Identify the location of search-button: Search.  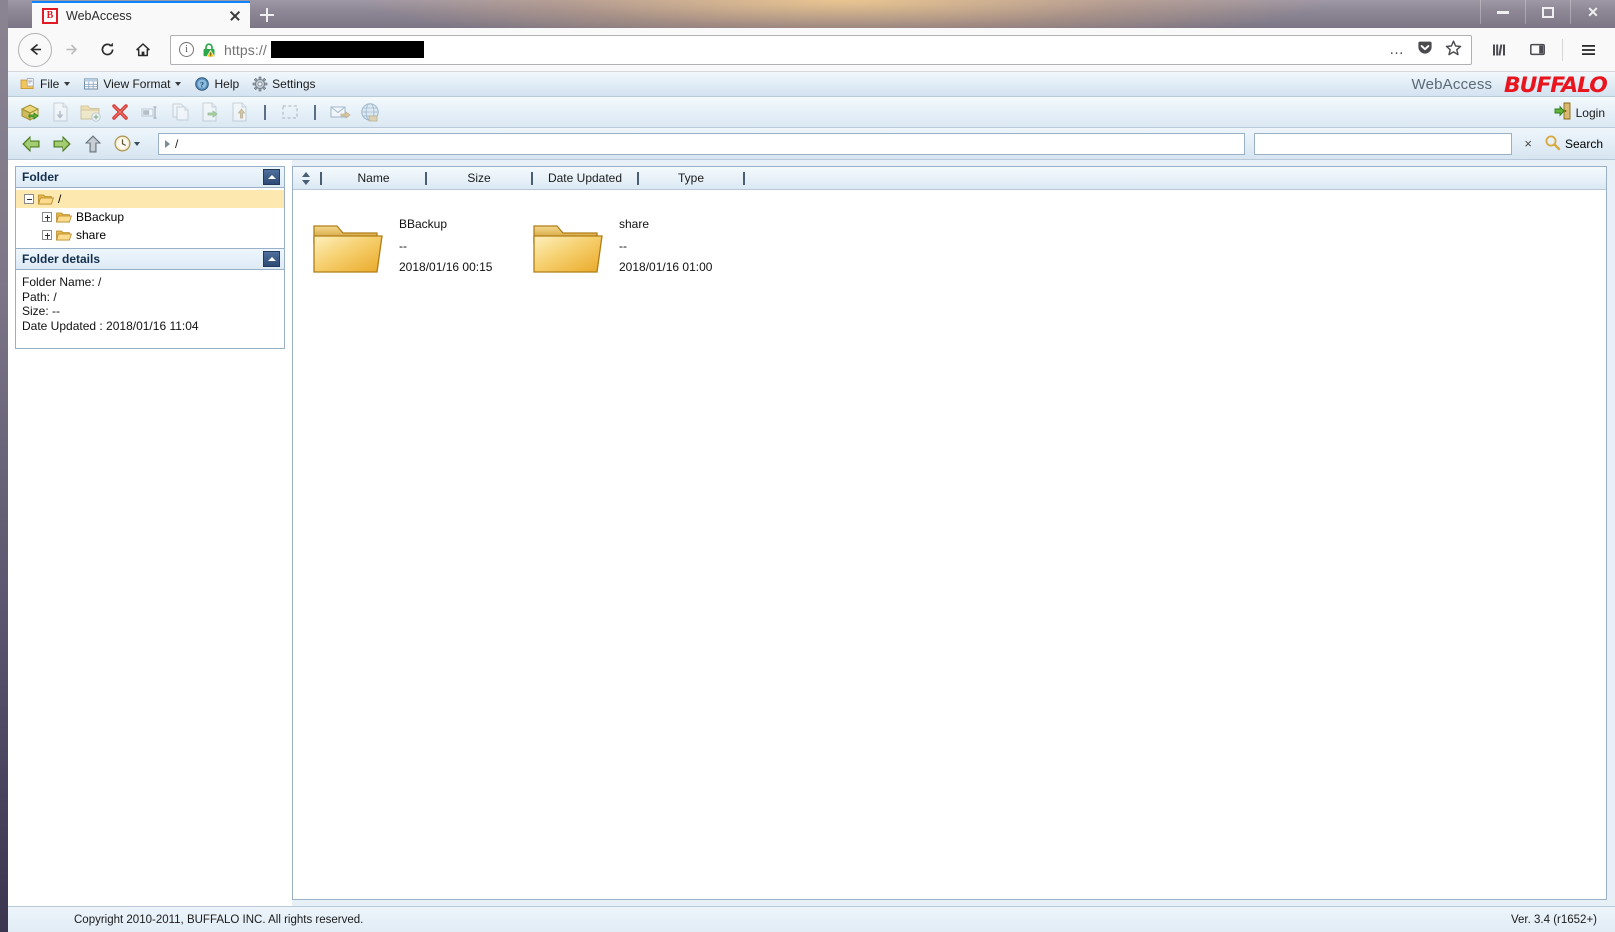
(1573, 144).